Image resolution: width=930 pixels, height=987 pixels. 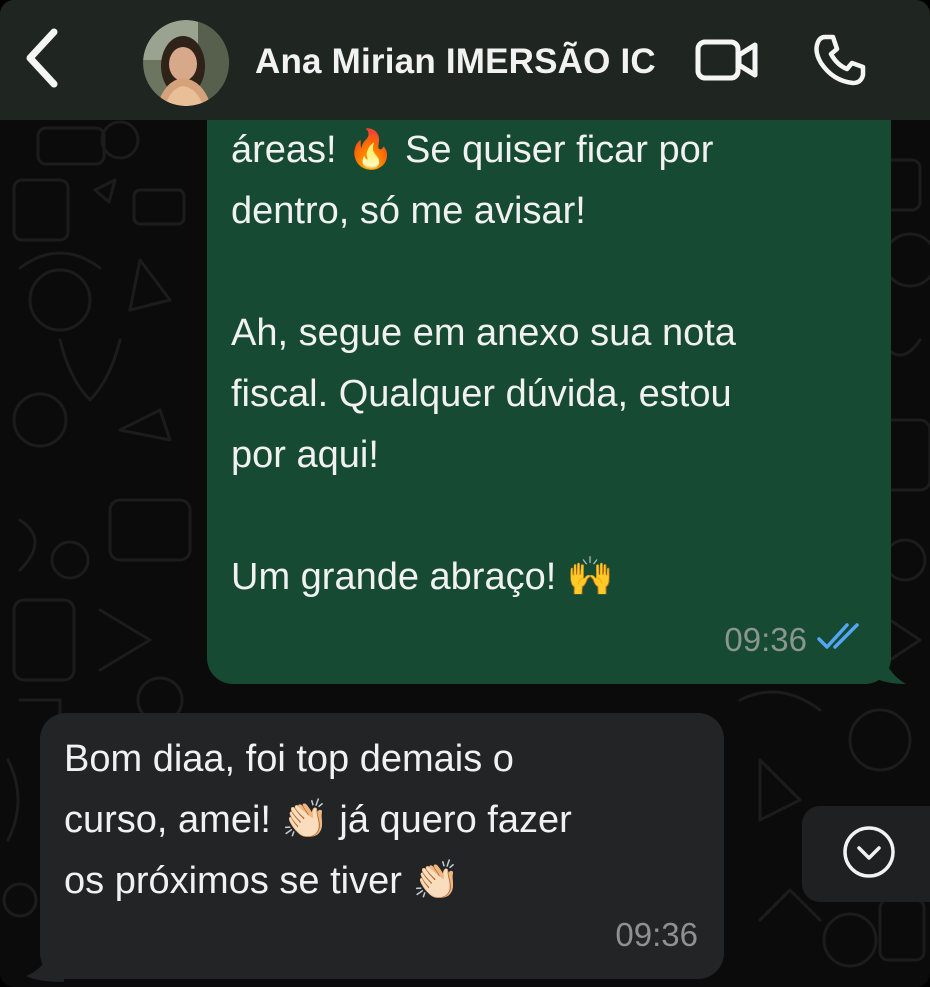 I want to click on message-line: fiscal. Qualquer dúvida, estou, so click(x=481, y=394).